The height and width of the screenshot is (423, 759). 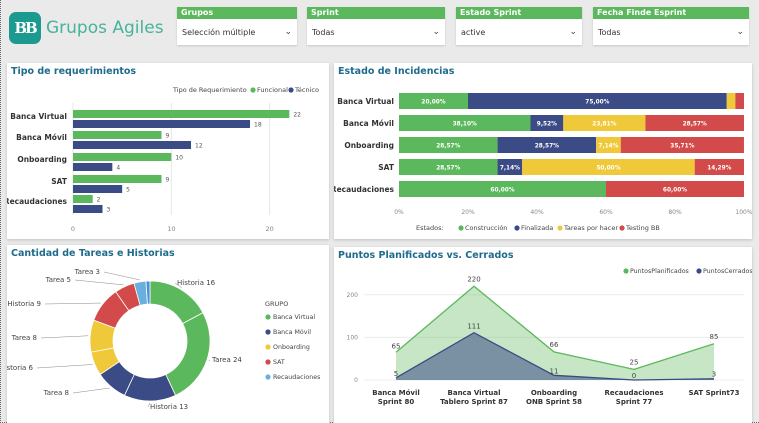 I want to click on donut-slice, so click(x=188, y=354).